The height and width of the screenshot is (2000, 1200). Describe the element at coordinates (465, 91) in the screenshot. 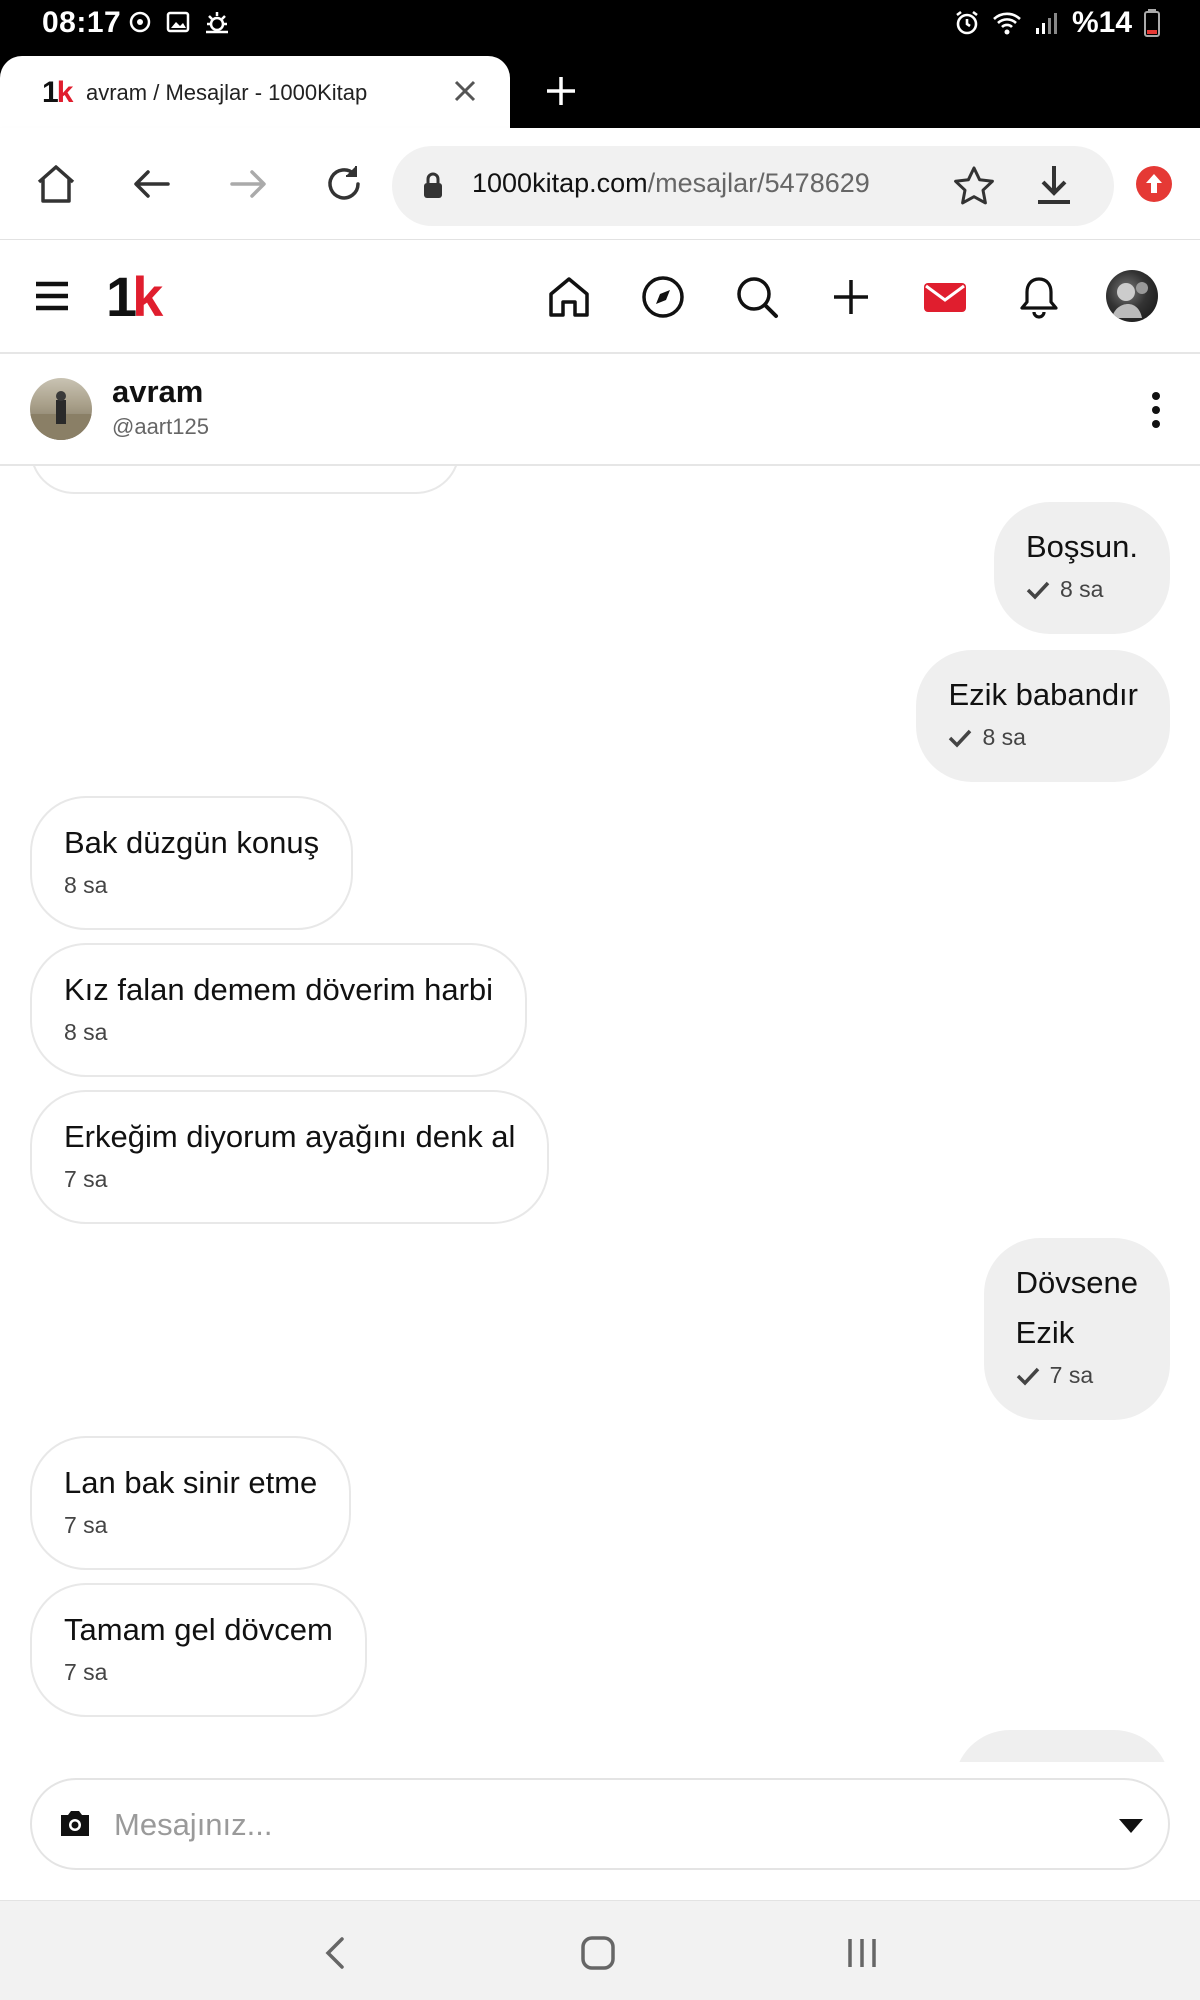

I see `close-icon` at that location.